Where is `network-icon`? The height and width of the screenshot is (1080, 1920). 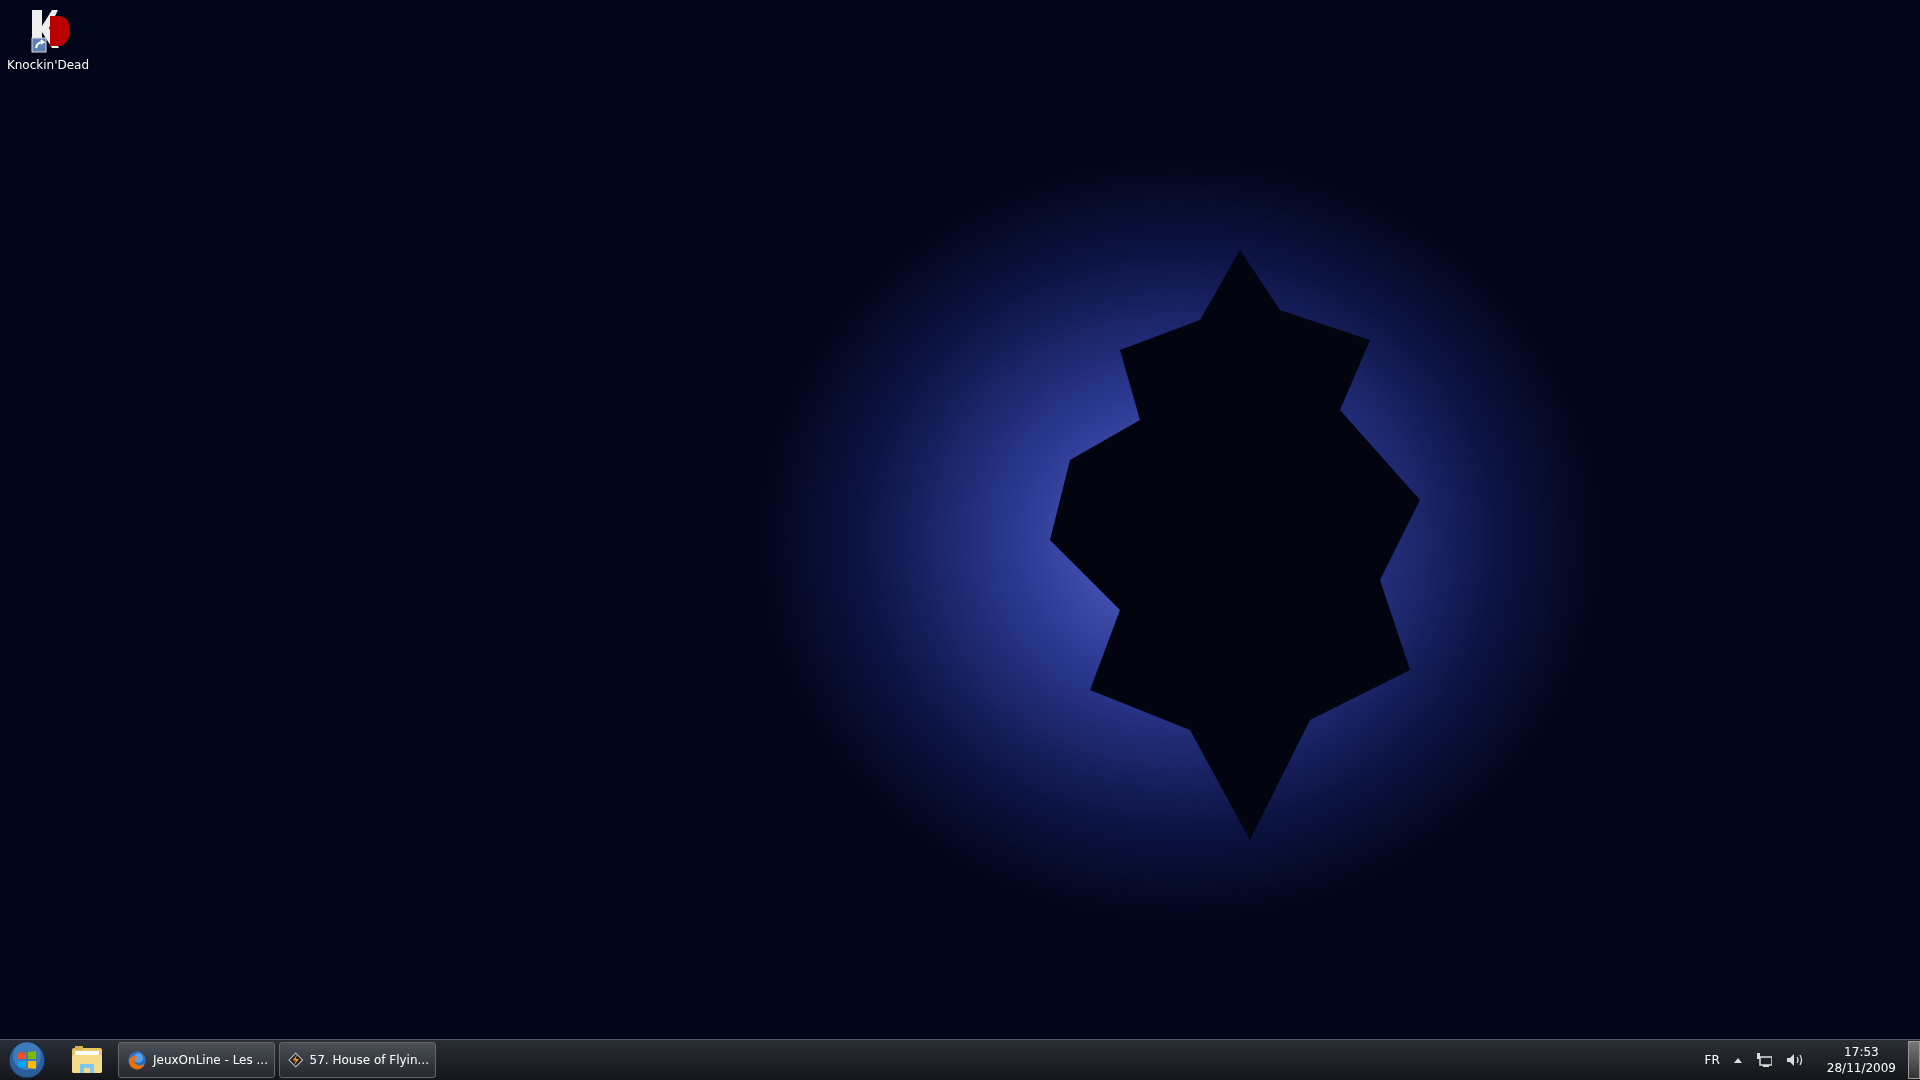
network-icon is located at coordinates (1763, 1060).